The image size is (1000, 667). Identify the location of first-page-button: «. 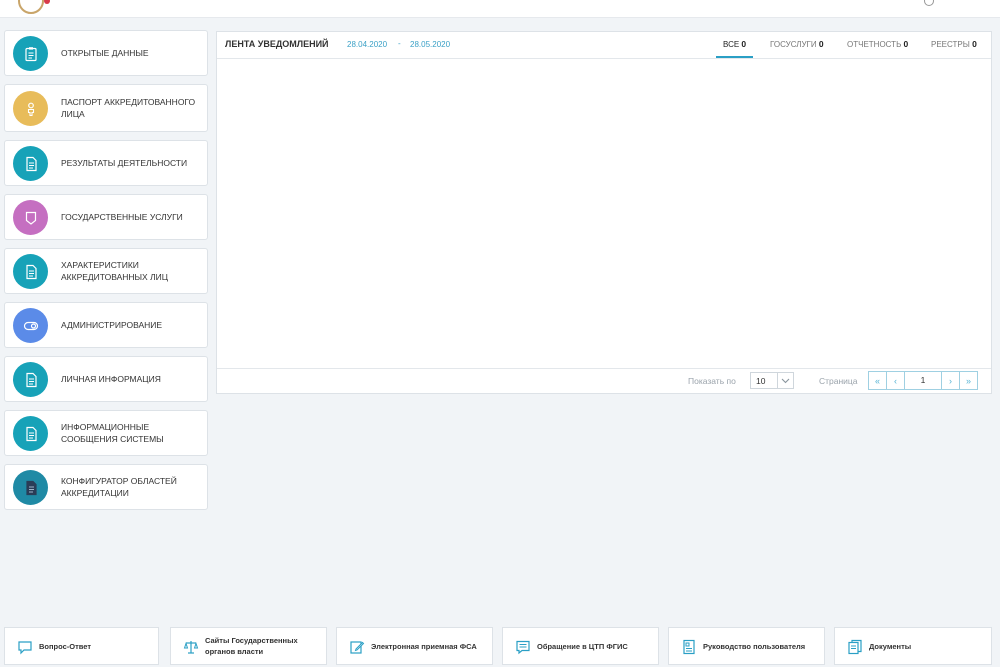
(877, 380).